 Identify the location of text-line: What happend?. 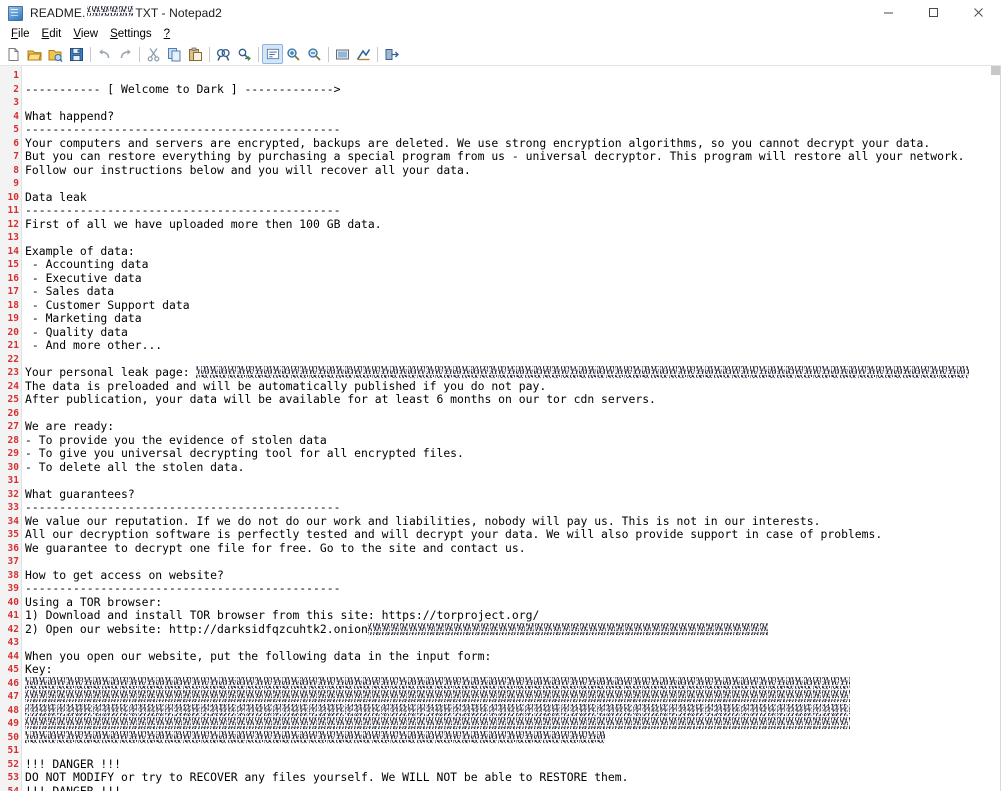
(512, 116).